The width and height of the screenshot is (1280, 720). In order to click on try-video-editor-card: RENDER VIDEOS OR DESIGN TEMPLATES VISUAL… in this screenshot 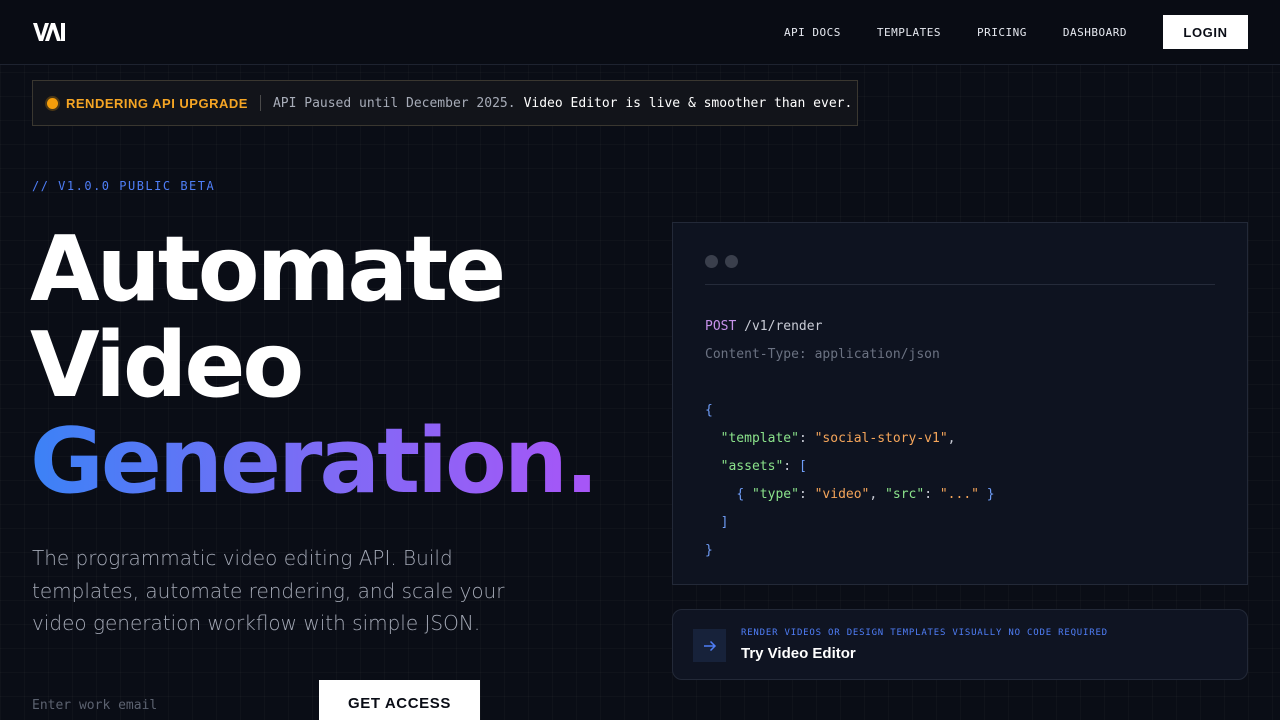, I will do `click(960, 644)`.